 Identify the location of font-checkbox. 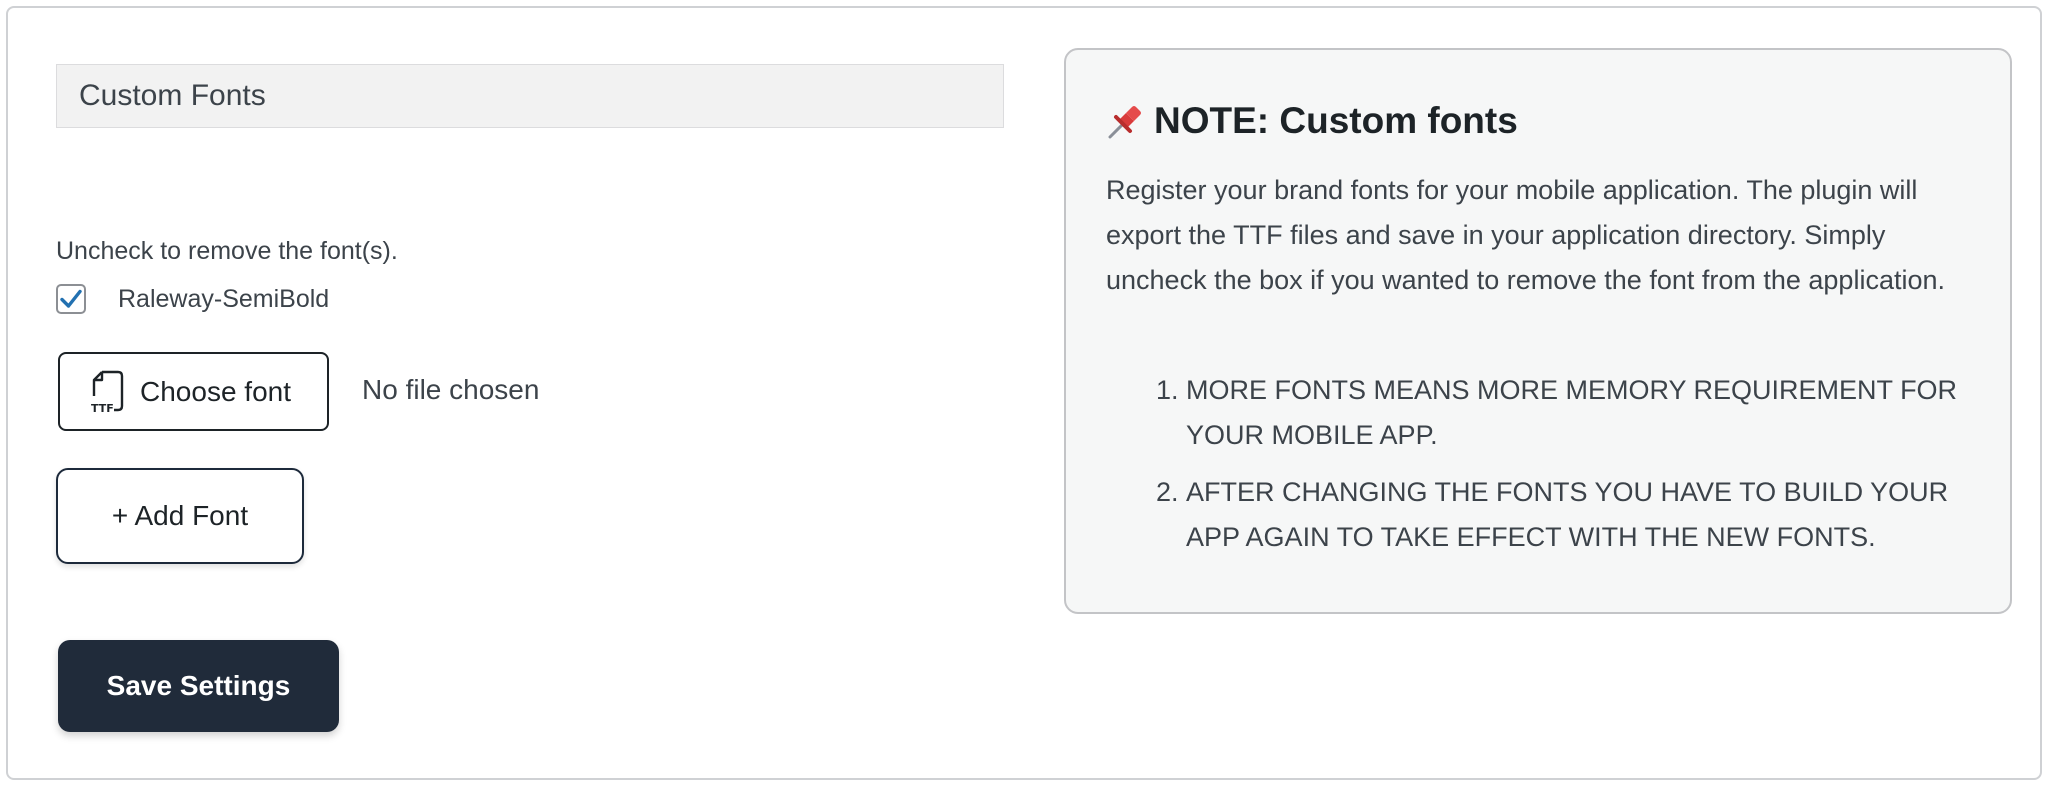
(71, 299).